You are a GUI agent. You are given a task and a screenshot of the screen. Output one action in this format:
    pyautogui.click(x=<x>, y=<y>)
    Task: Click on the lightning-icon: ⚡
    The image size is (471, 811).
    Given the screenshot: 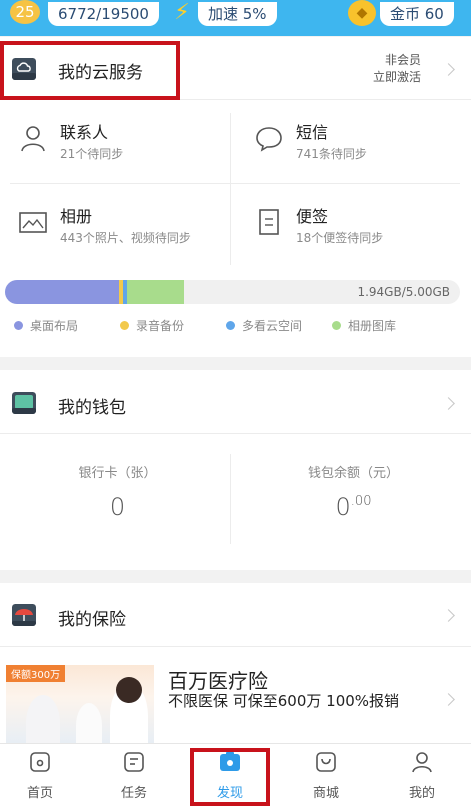 What is the action you would take?
    pyautogui.click(x=182, y=12)
    